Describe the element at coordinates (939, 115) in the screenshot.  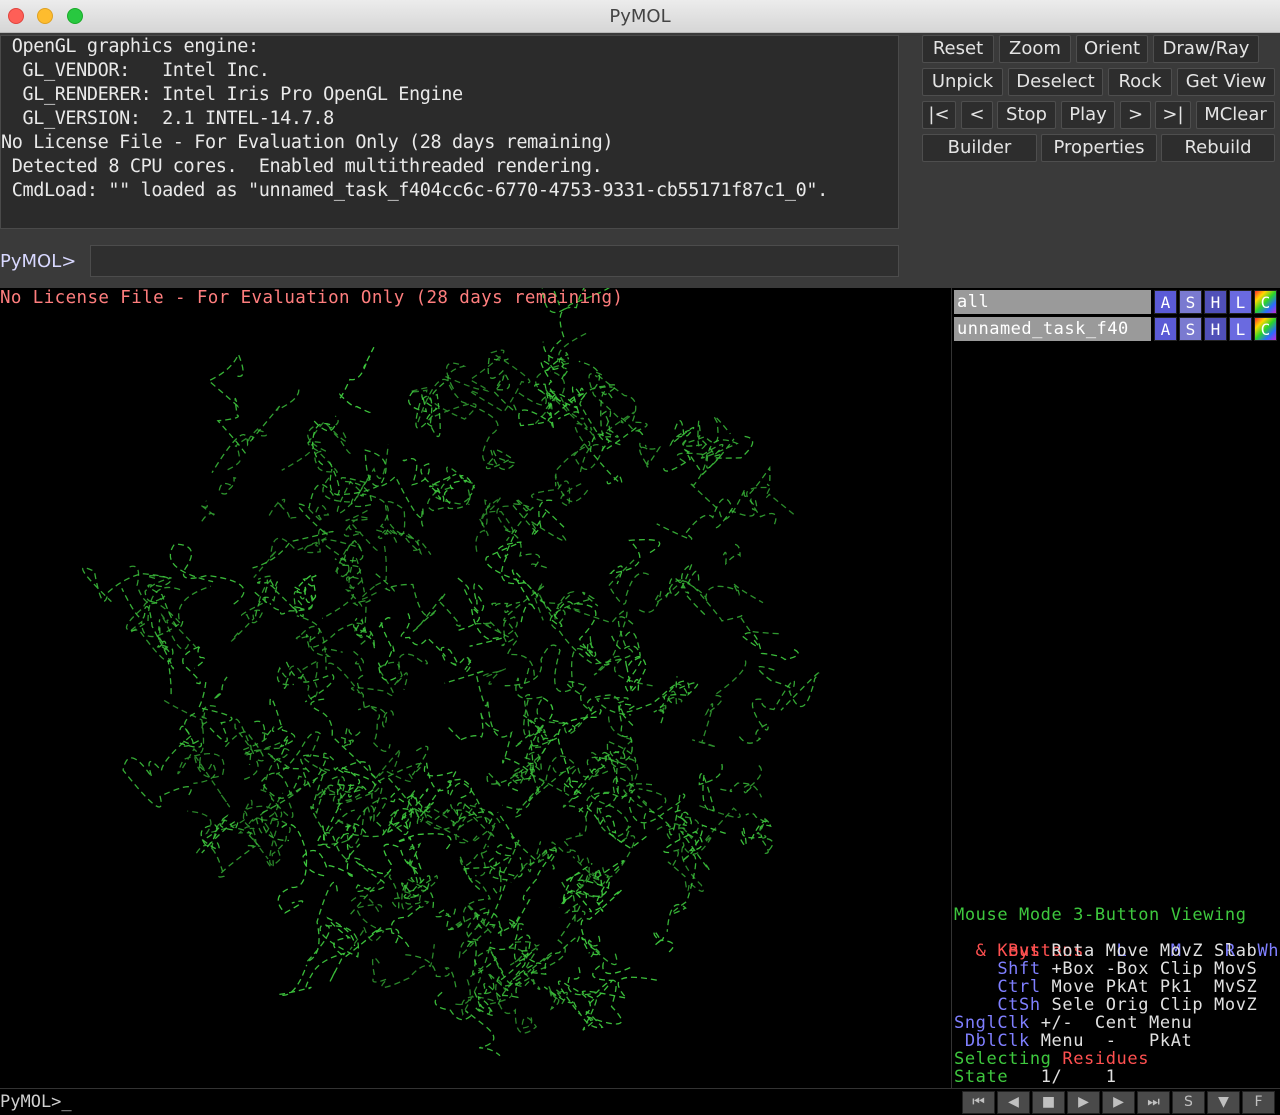
I see `rewind-button: |<` at that location.